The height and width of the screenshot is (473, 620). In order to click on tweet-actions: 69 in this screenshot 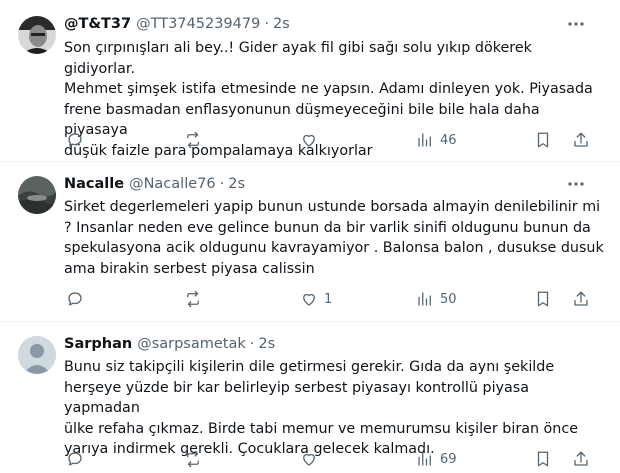, I will do `click(329, 459)`.